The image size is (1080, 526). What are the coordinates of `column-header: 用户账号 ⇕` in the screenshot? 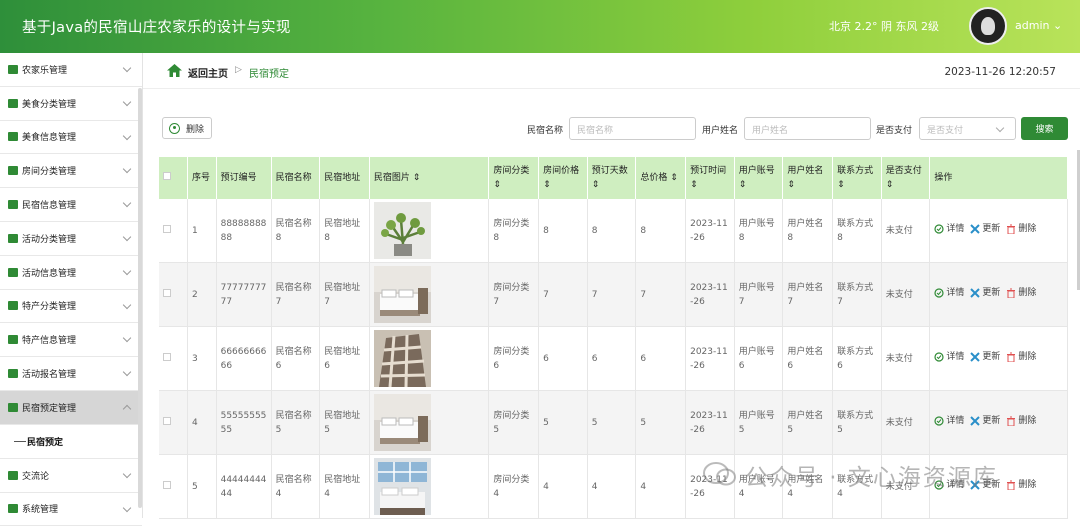 It's located at (759, 178).